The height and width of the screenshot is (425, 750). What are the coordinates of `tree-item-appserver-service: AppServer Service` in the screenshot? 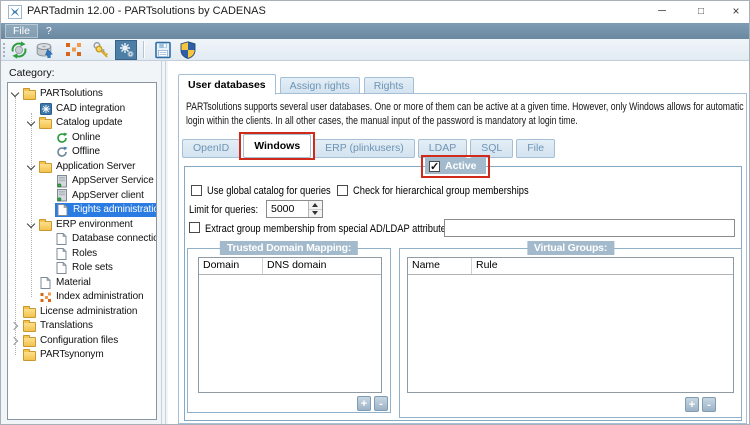 It's located at (82, 181).